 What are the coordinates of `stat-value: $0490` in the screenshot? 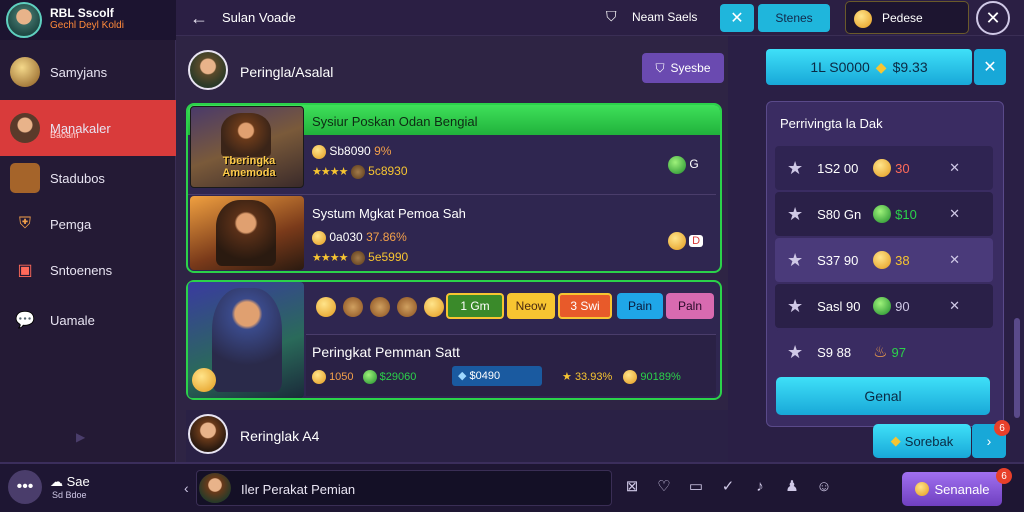 It's located at (485, 376).